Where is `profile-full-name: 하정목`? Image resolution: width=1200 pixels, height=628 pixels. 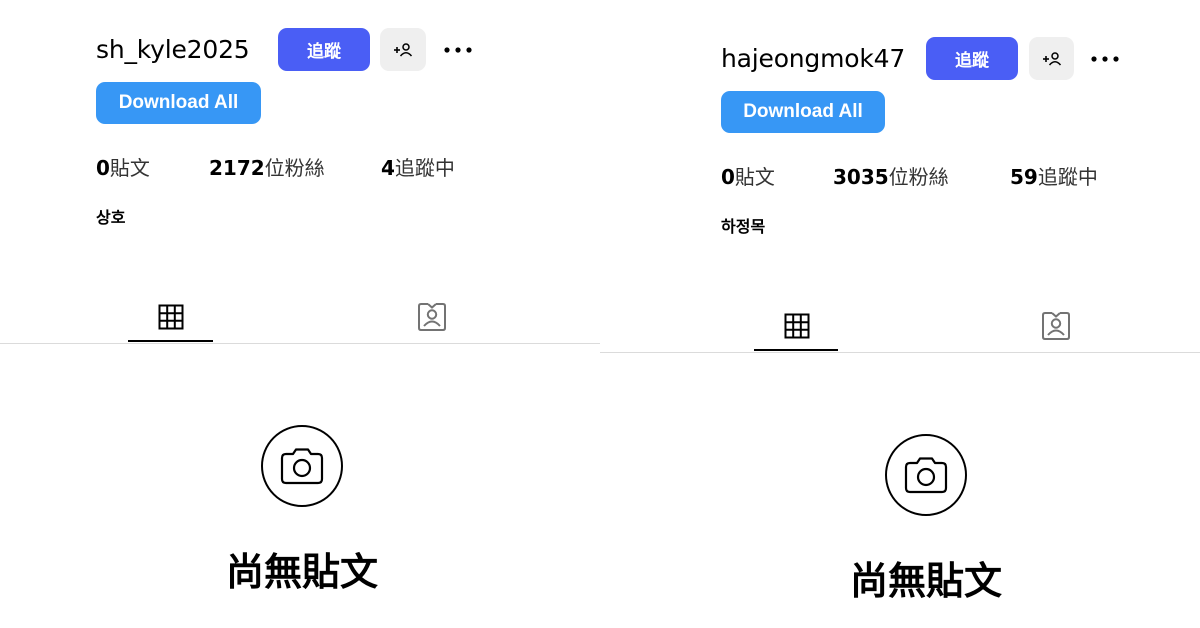 profile-full-name: 하정목 is located at coordinates (743, 226).